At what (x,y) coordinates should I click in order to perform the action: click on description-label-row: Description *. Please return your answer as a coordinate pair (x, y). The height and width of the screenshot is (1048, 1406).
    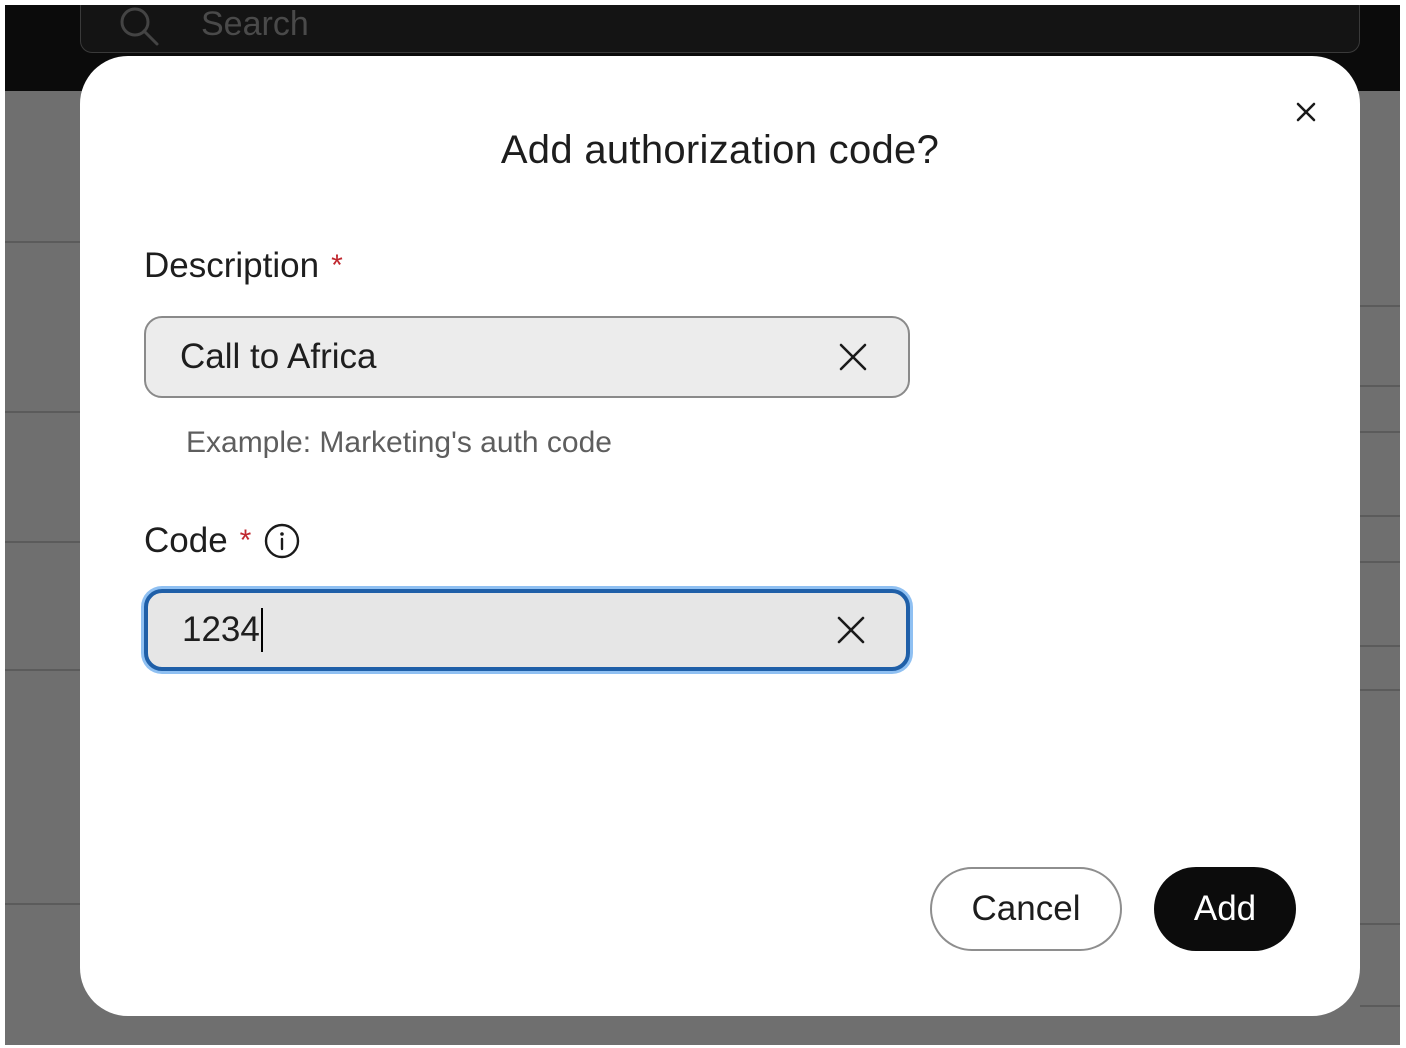
    Looking at the image, I should click on (243, 266).